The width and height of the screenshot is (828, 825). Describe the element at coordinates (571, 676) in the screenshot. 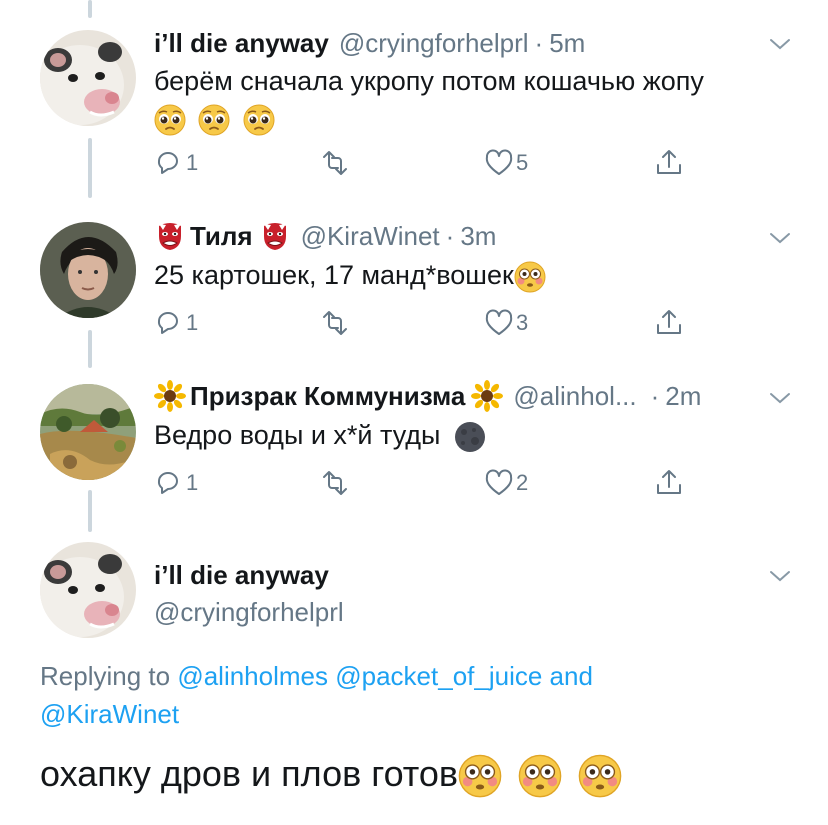

I see `mention-and: and` at that location.